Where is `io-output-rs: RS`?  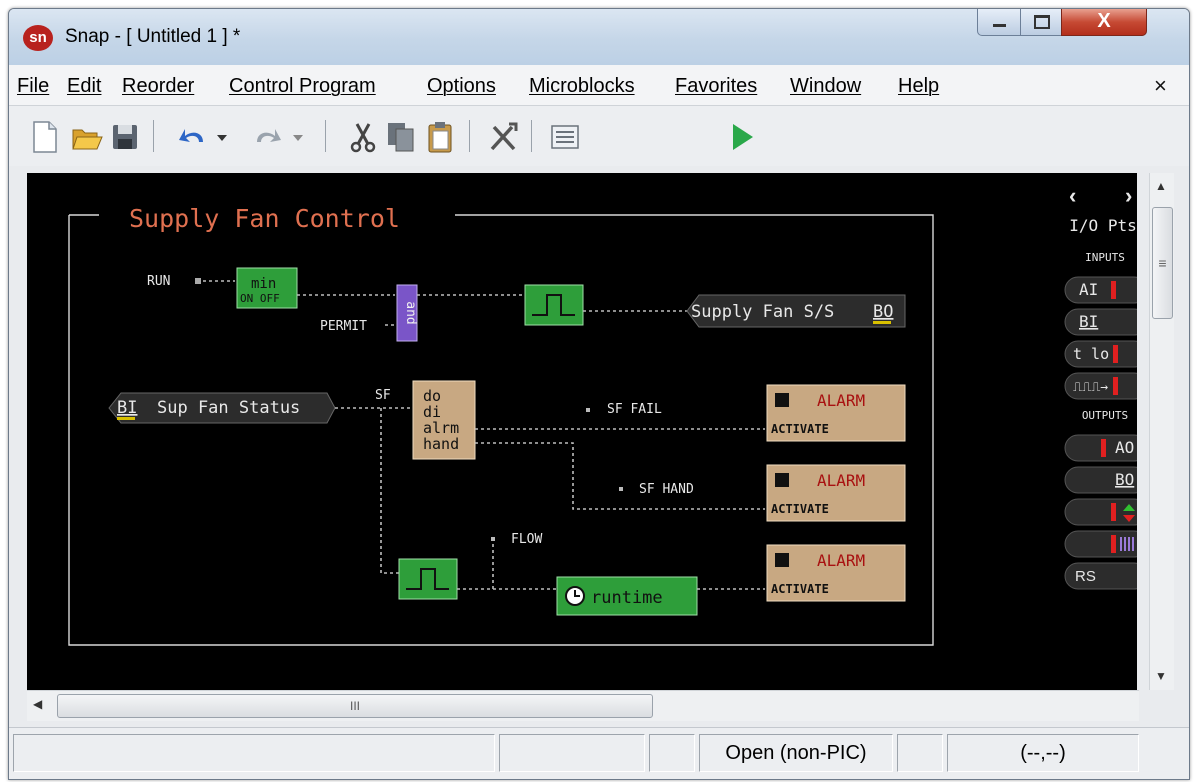
io-output-rs: RS is located at coordinates (1100, 576).